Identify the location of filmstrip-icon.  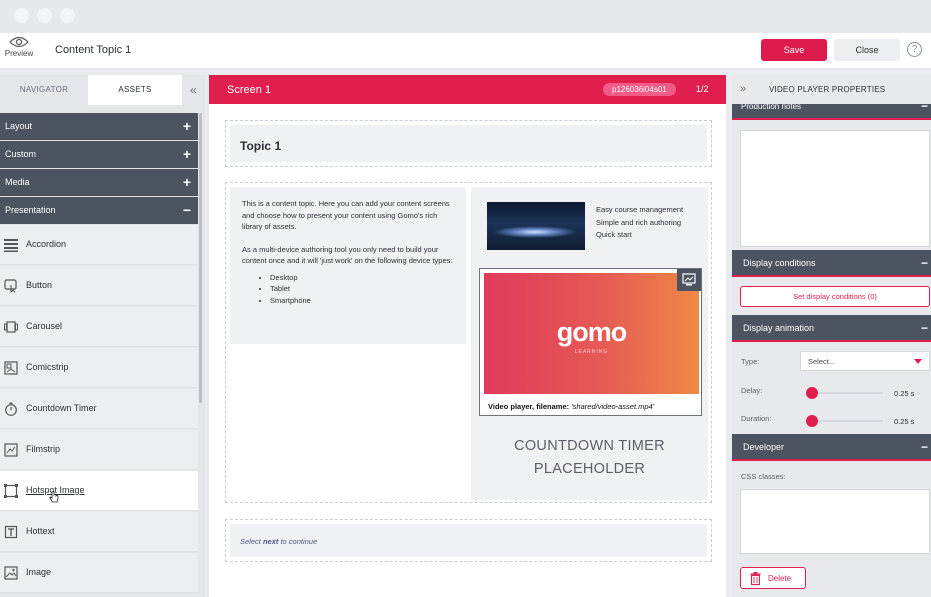
(11, 450).